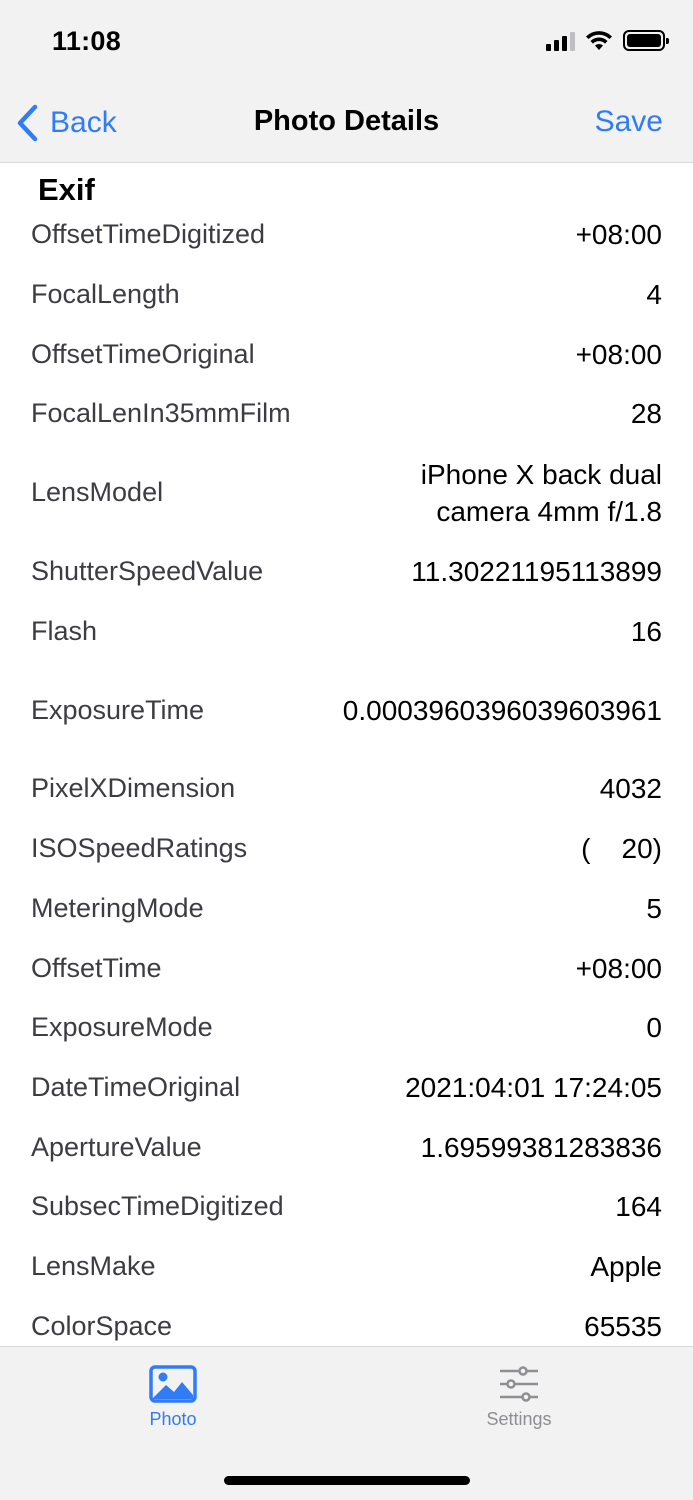  I want to click on row-value: 4, so click(654, 295).